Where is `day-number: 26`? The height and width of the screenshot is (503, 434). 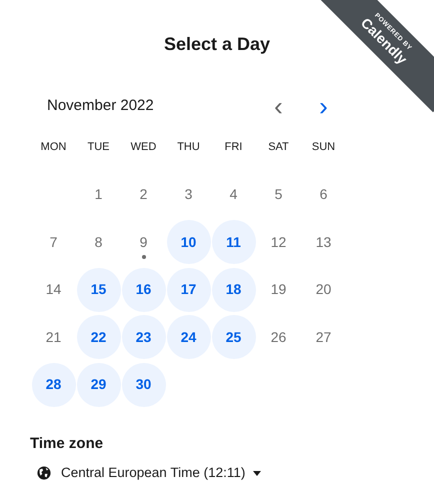 day-number: 26 is located at coordinates (279, 337).